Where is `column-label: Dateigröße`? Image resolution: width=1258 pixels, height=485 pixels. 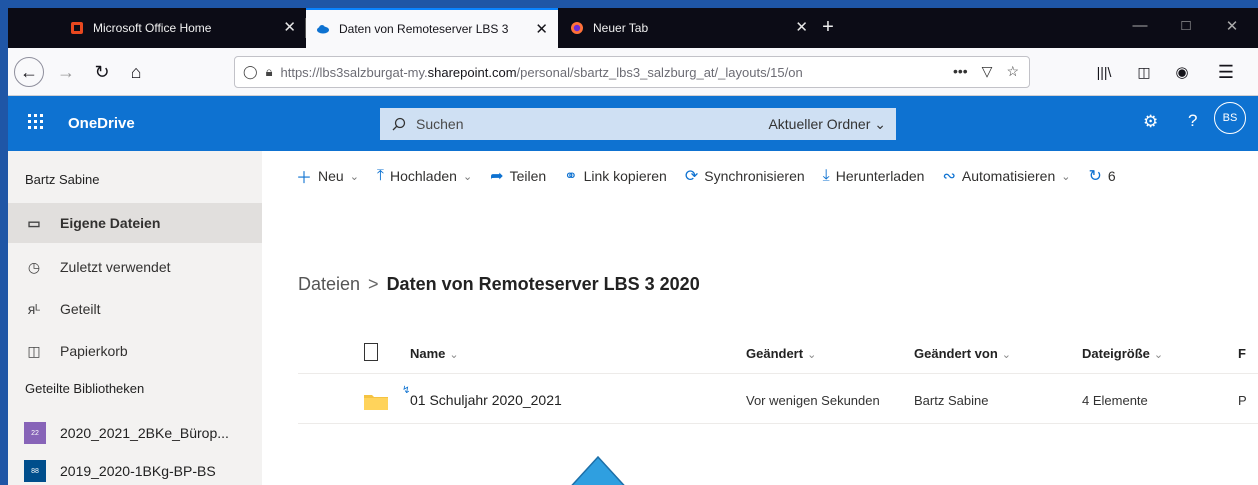 column-label: Dateigröße is located at coordinates (1116, 353).